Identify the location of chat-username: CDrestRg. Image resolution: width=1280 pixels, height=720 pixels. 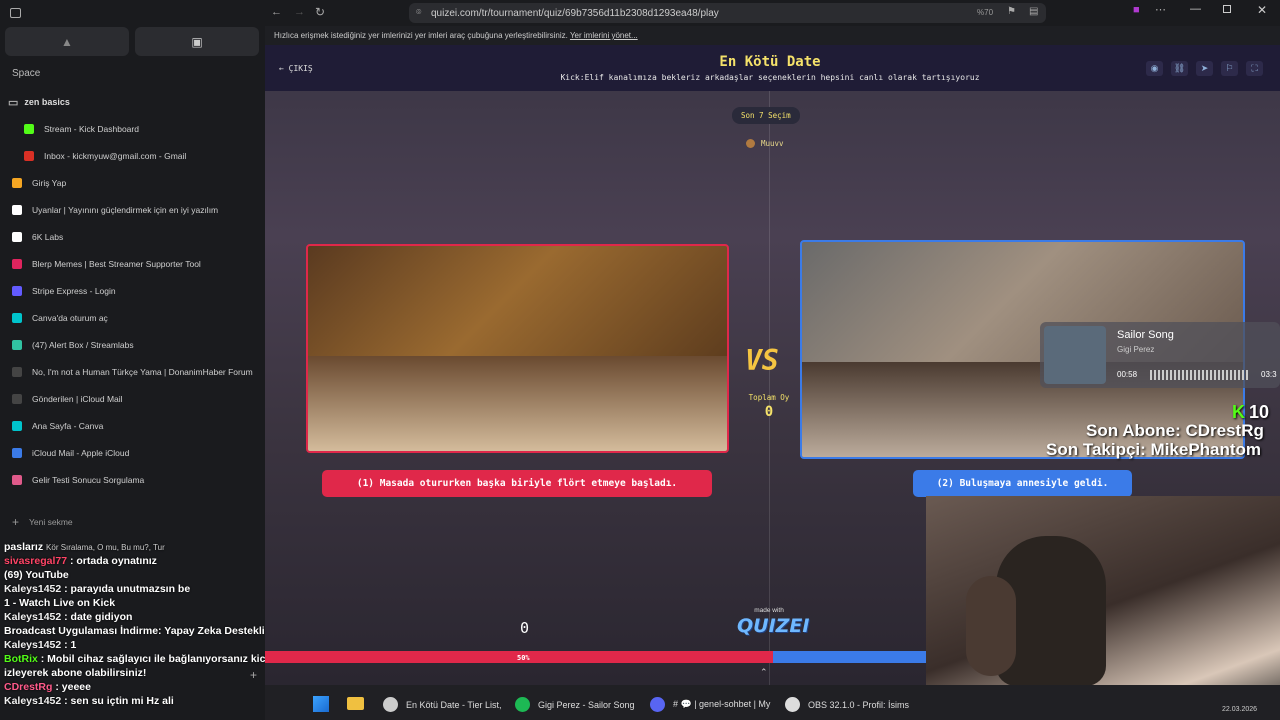
(28, 687).